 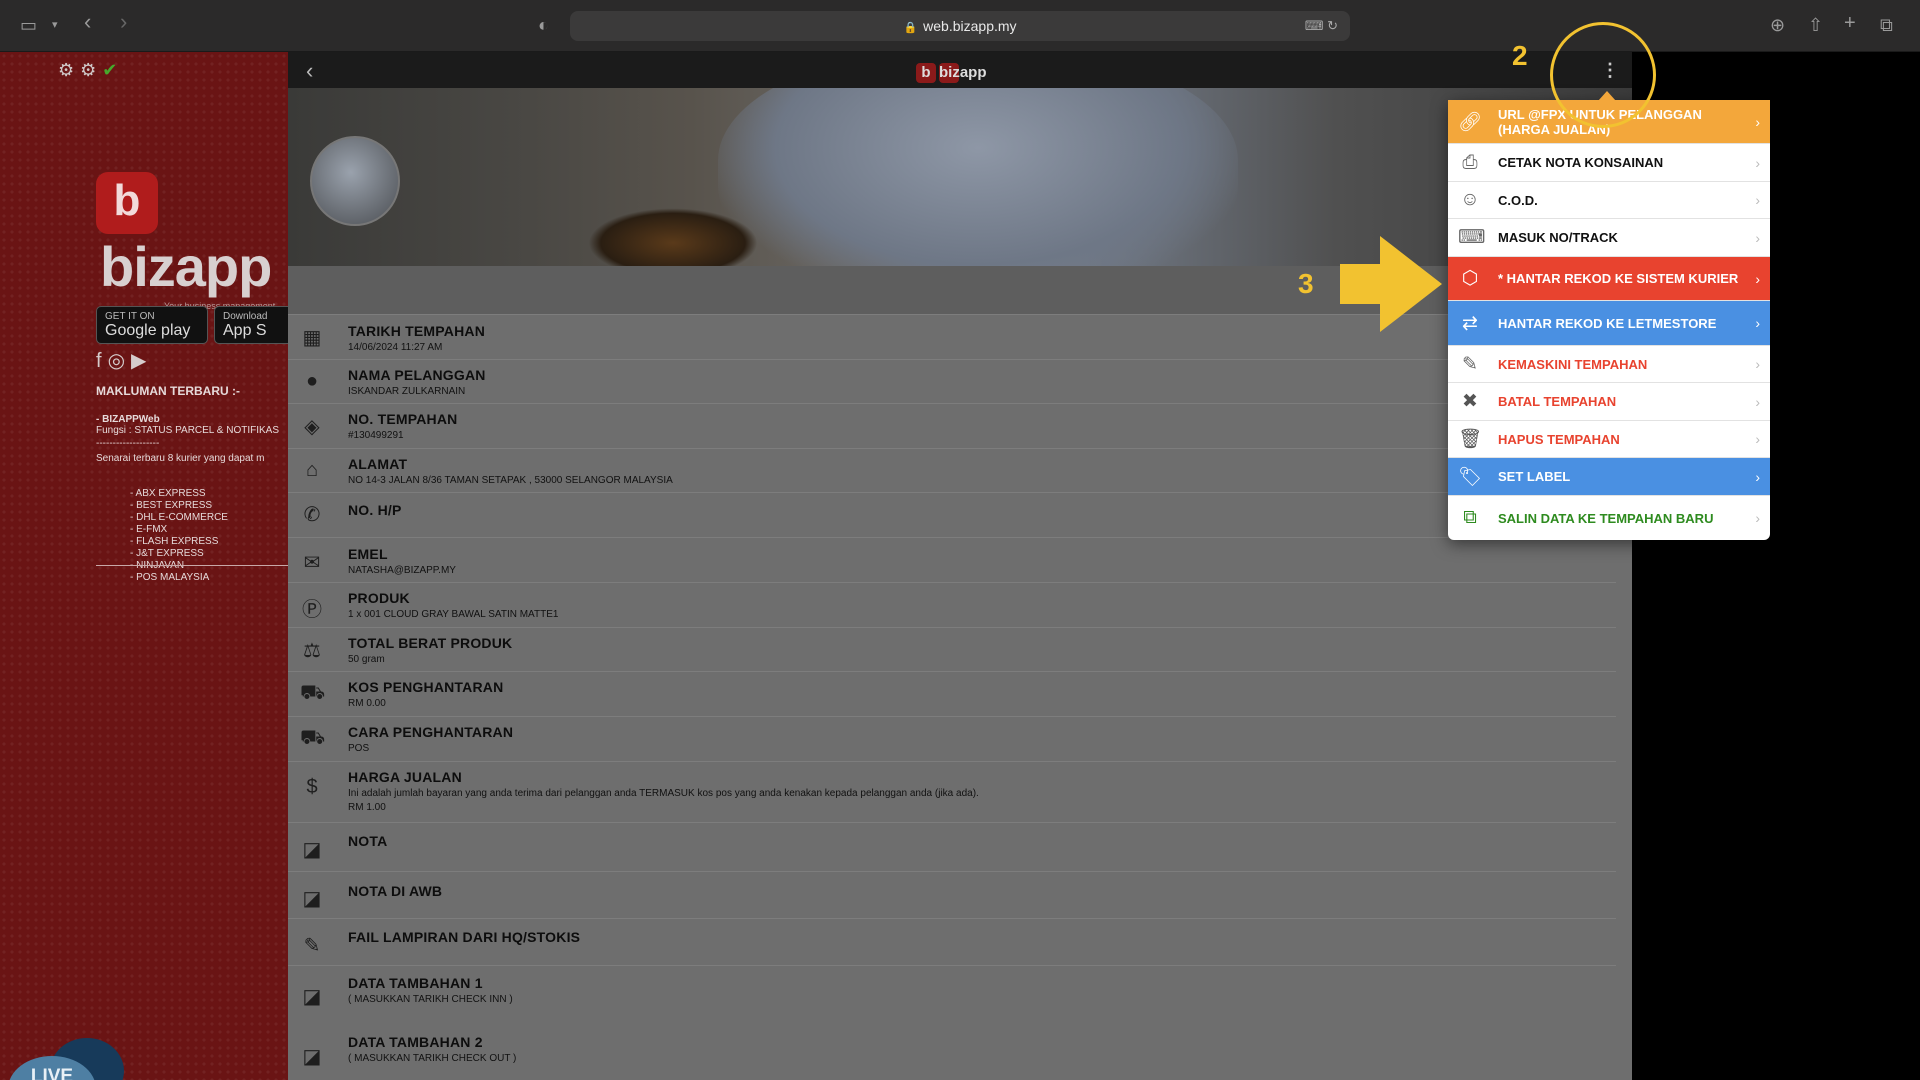 What do you see at coordinates (174, 541) in the screenshot?
I see `list-item: - FLASH EXPRESS` at bounding box center [174, 541].